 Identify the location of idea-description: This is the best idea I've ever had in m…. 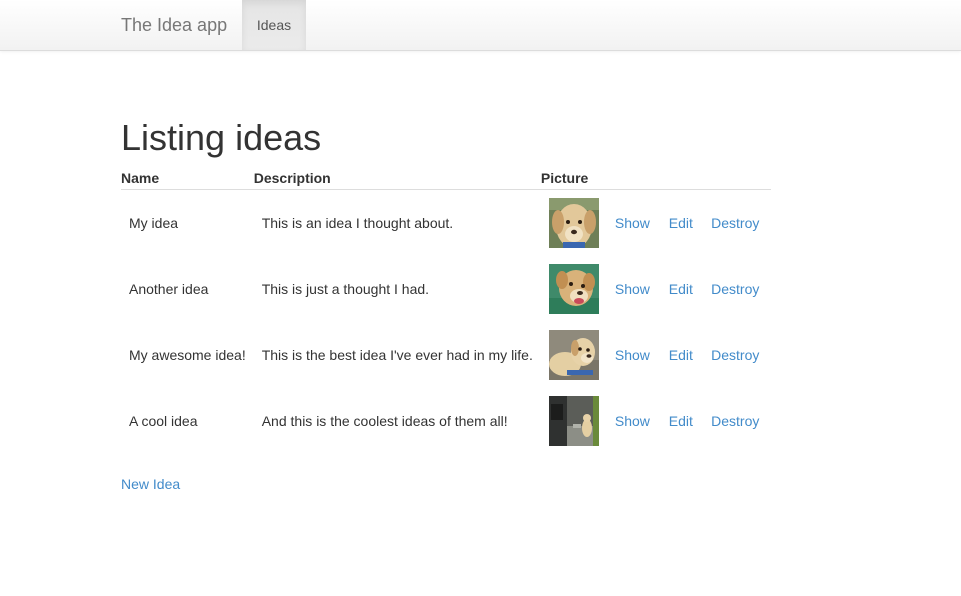
(397, 355).